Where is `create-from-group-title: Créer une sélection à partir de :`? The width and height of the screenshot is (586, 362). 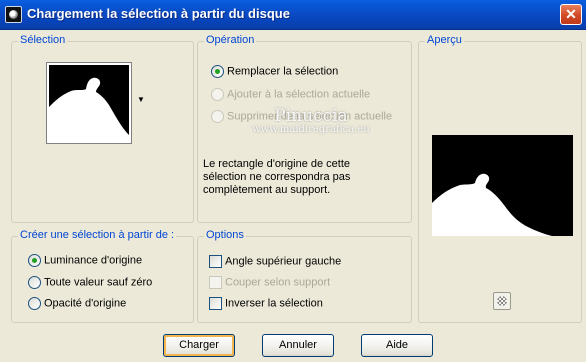
create-from-group-title: Créer une sélection à partir de : is located at coordinates (97, 235).